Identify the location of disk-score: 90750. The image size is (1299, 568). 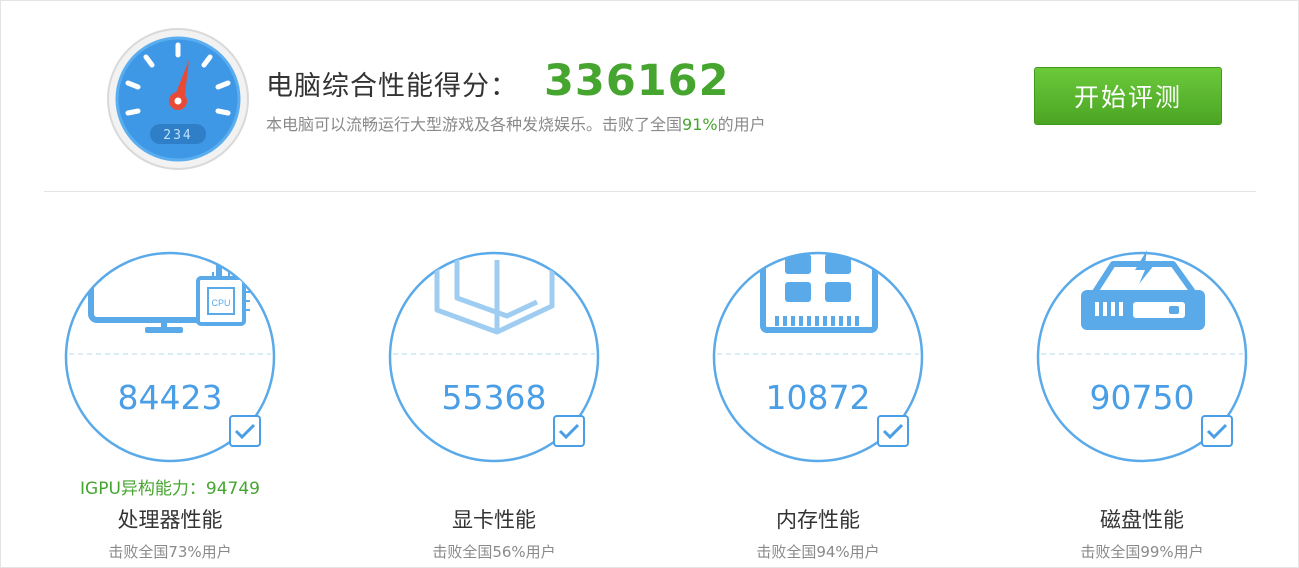
(1142, 397).